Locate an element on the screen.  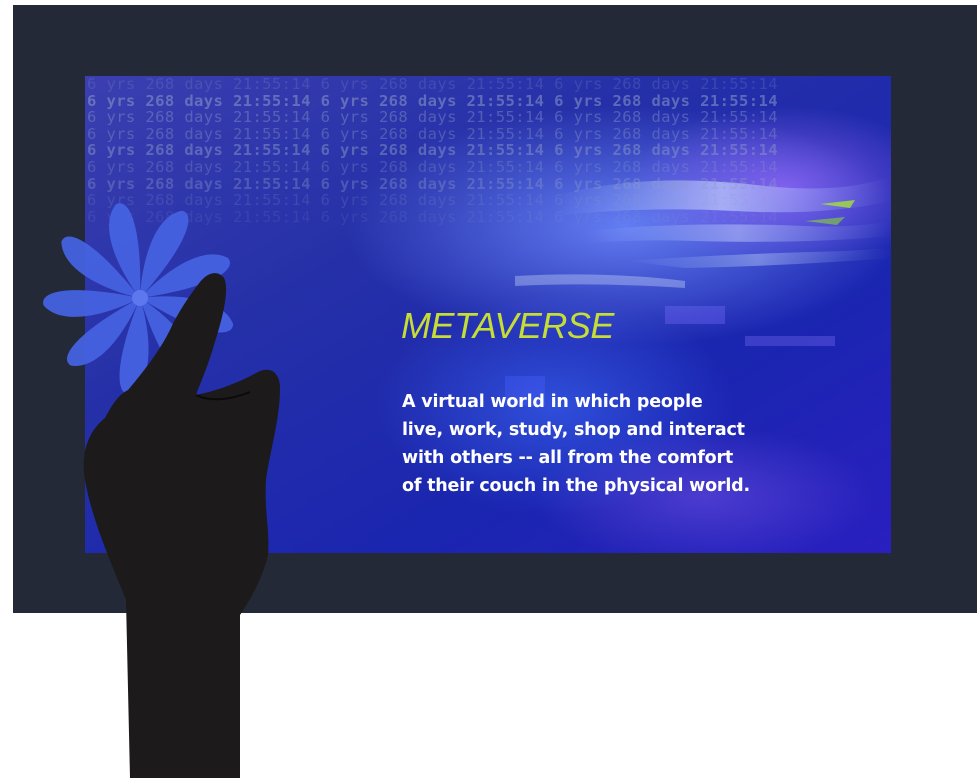
headline: METAVERSE is located at coordinates (507, 325).